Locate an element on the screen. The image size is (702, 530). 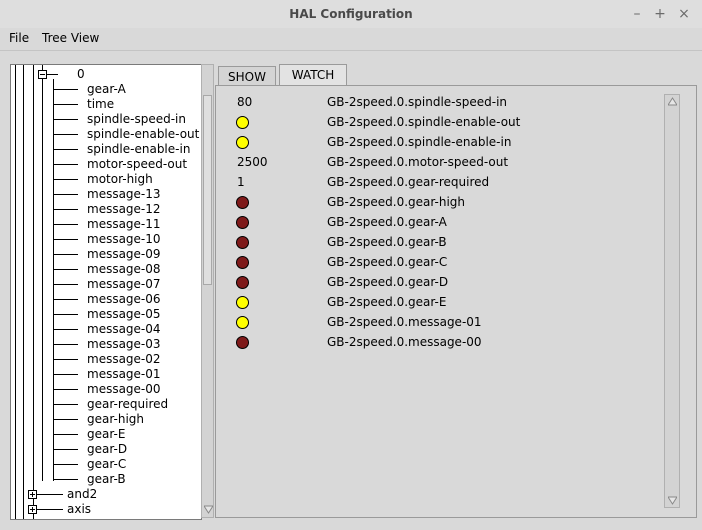
tree-item: message-00 is located at coordinates (124, 389).